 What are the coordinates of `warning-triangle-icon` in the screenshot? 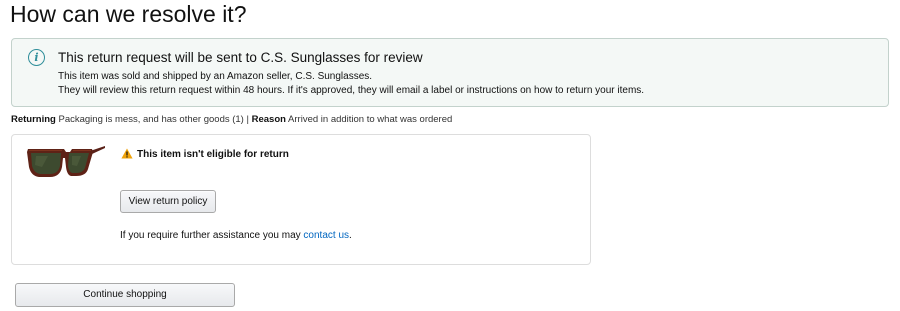 It's located at (127, 153).